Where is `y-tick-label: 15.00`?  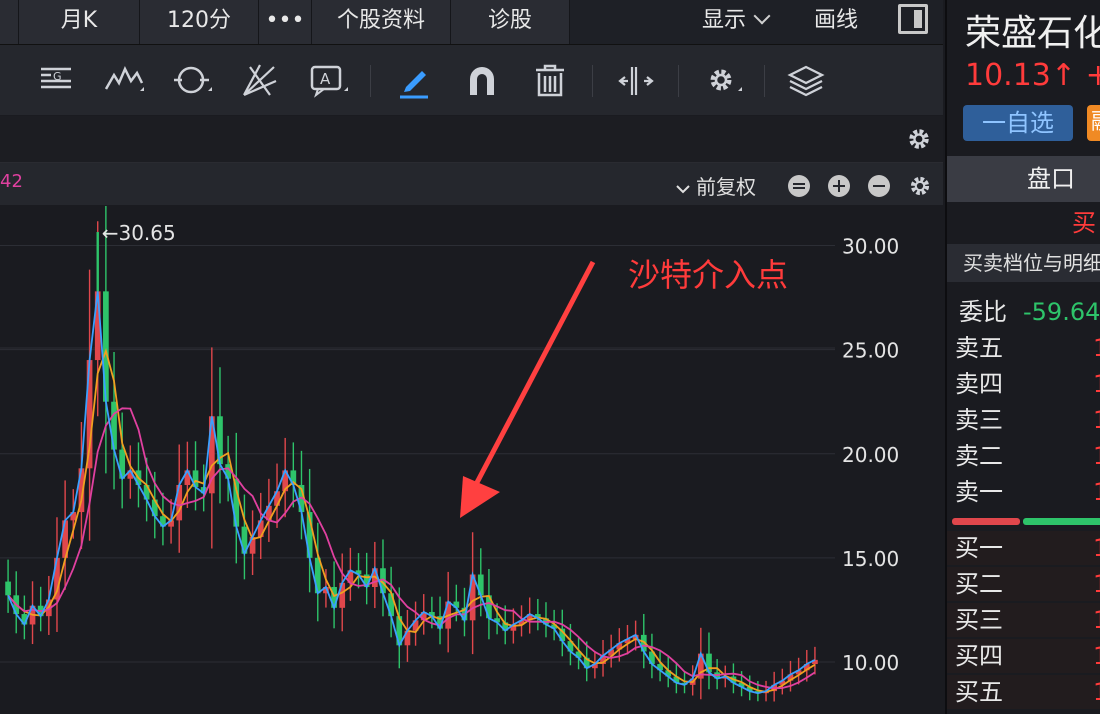
y-tick-label: 15.00 is located at coordinates (870, 559).